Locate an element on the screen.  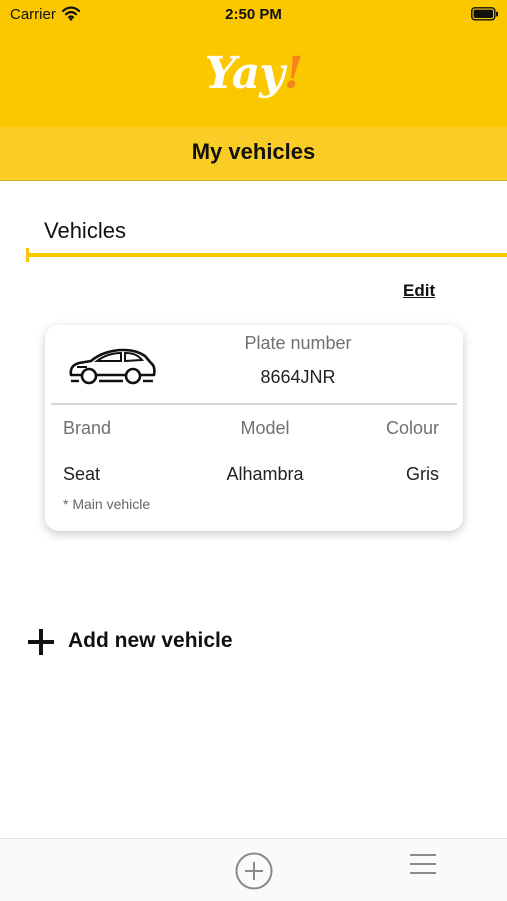
menu-icon is located at coordinates (423, 866).